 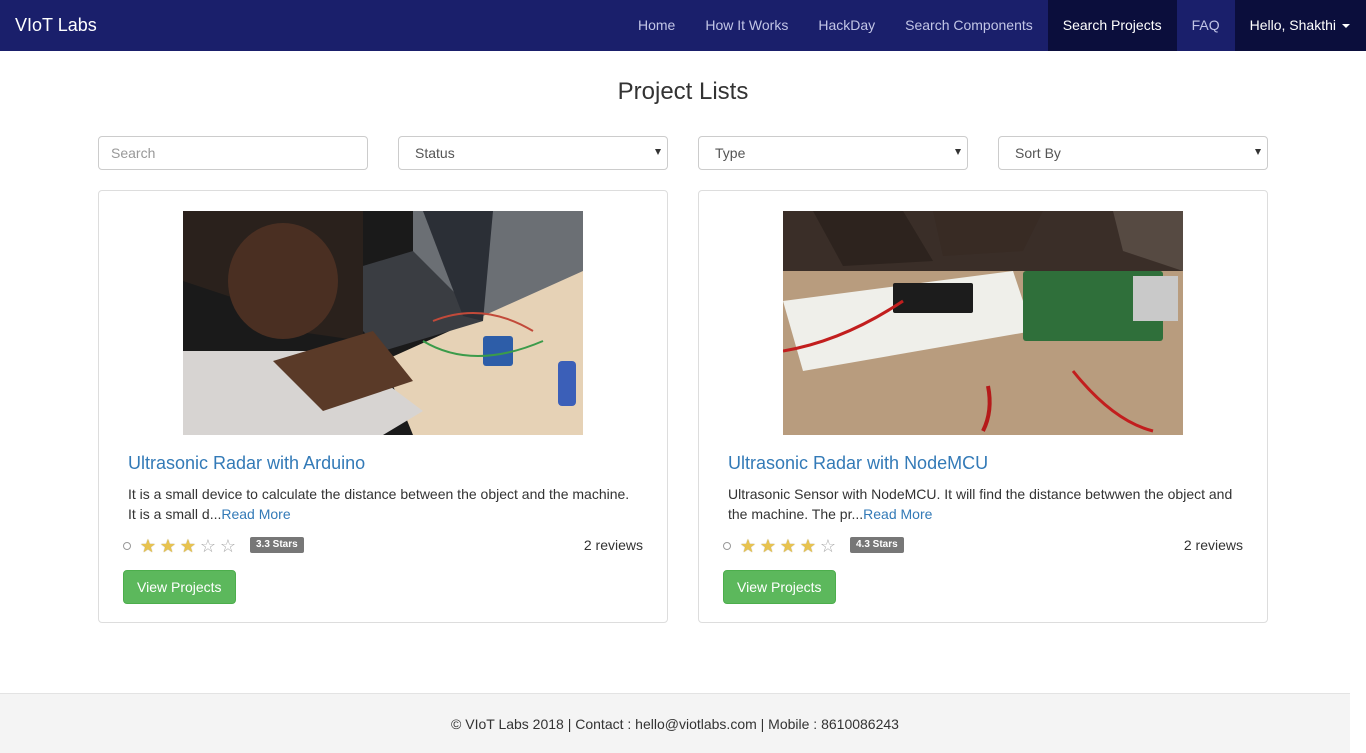 I want to click on user-greeting: Hello, Shakthi, so click(x=1292, y=25).